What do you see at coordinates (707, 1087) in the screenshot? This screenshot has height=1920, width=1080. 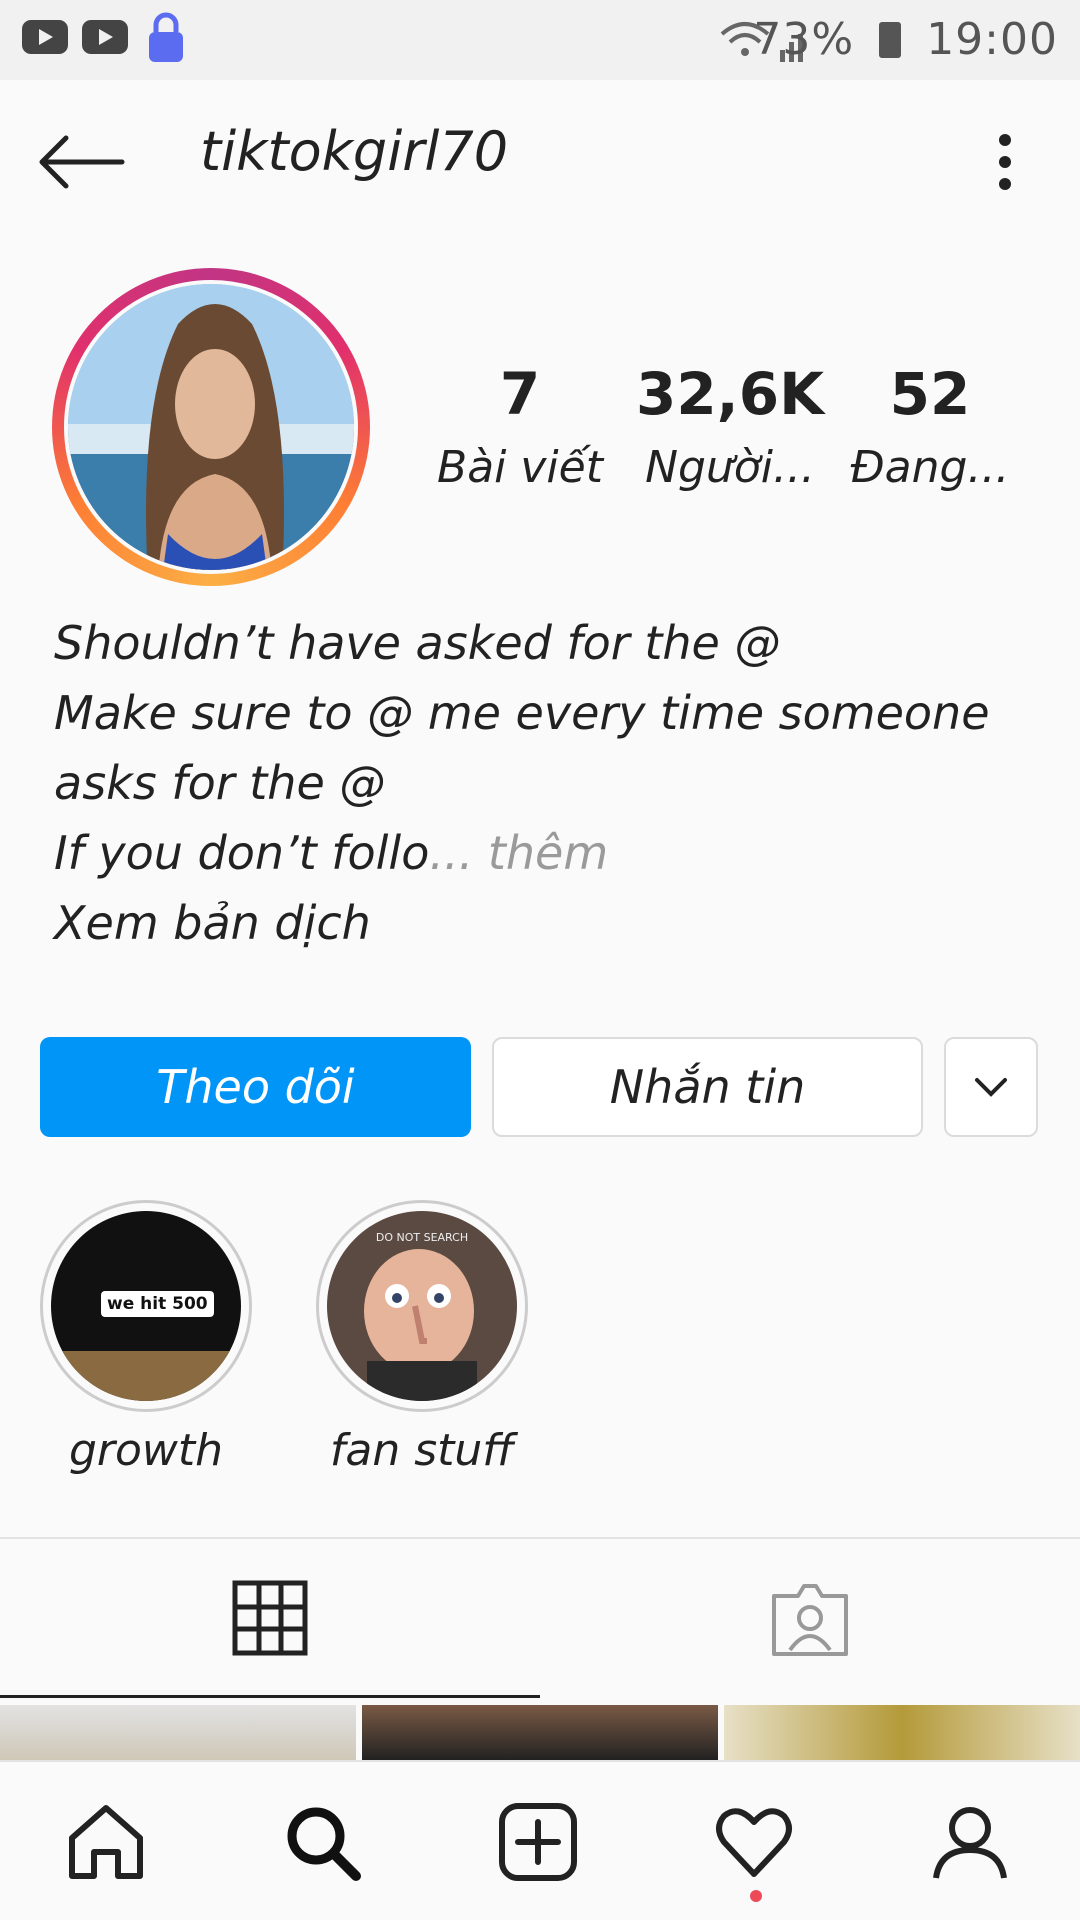 I see `message-button: Nhắn tin` at bounding box center [707, 1087].